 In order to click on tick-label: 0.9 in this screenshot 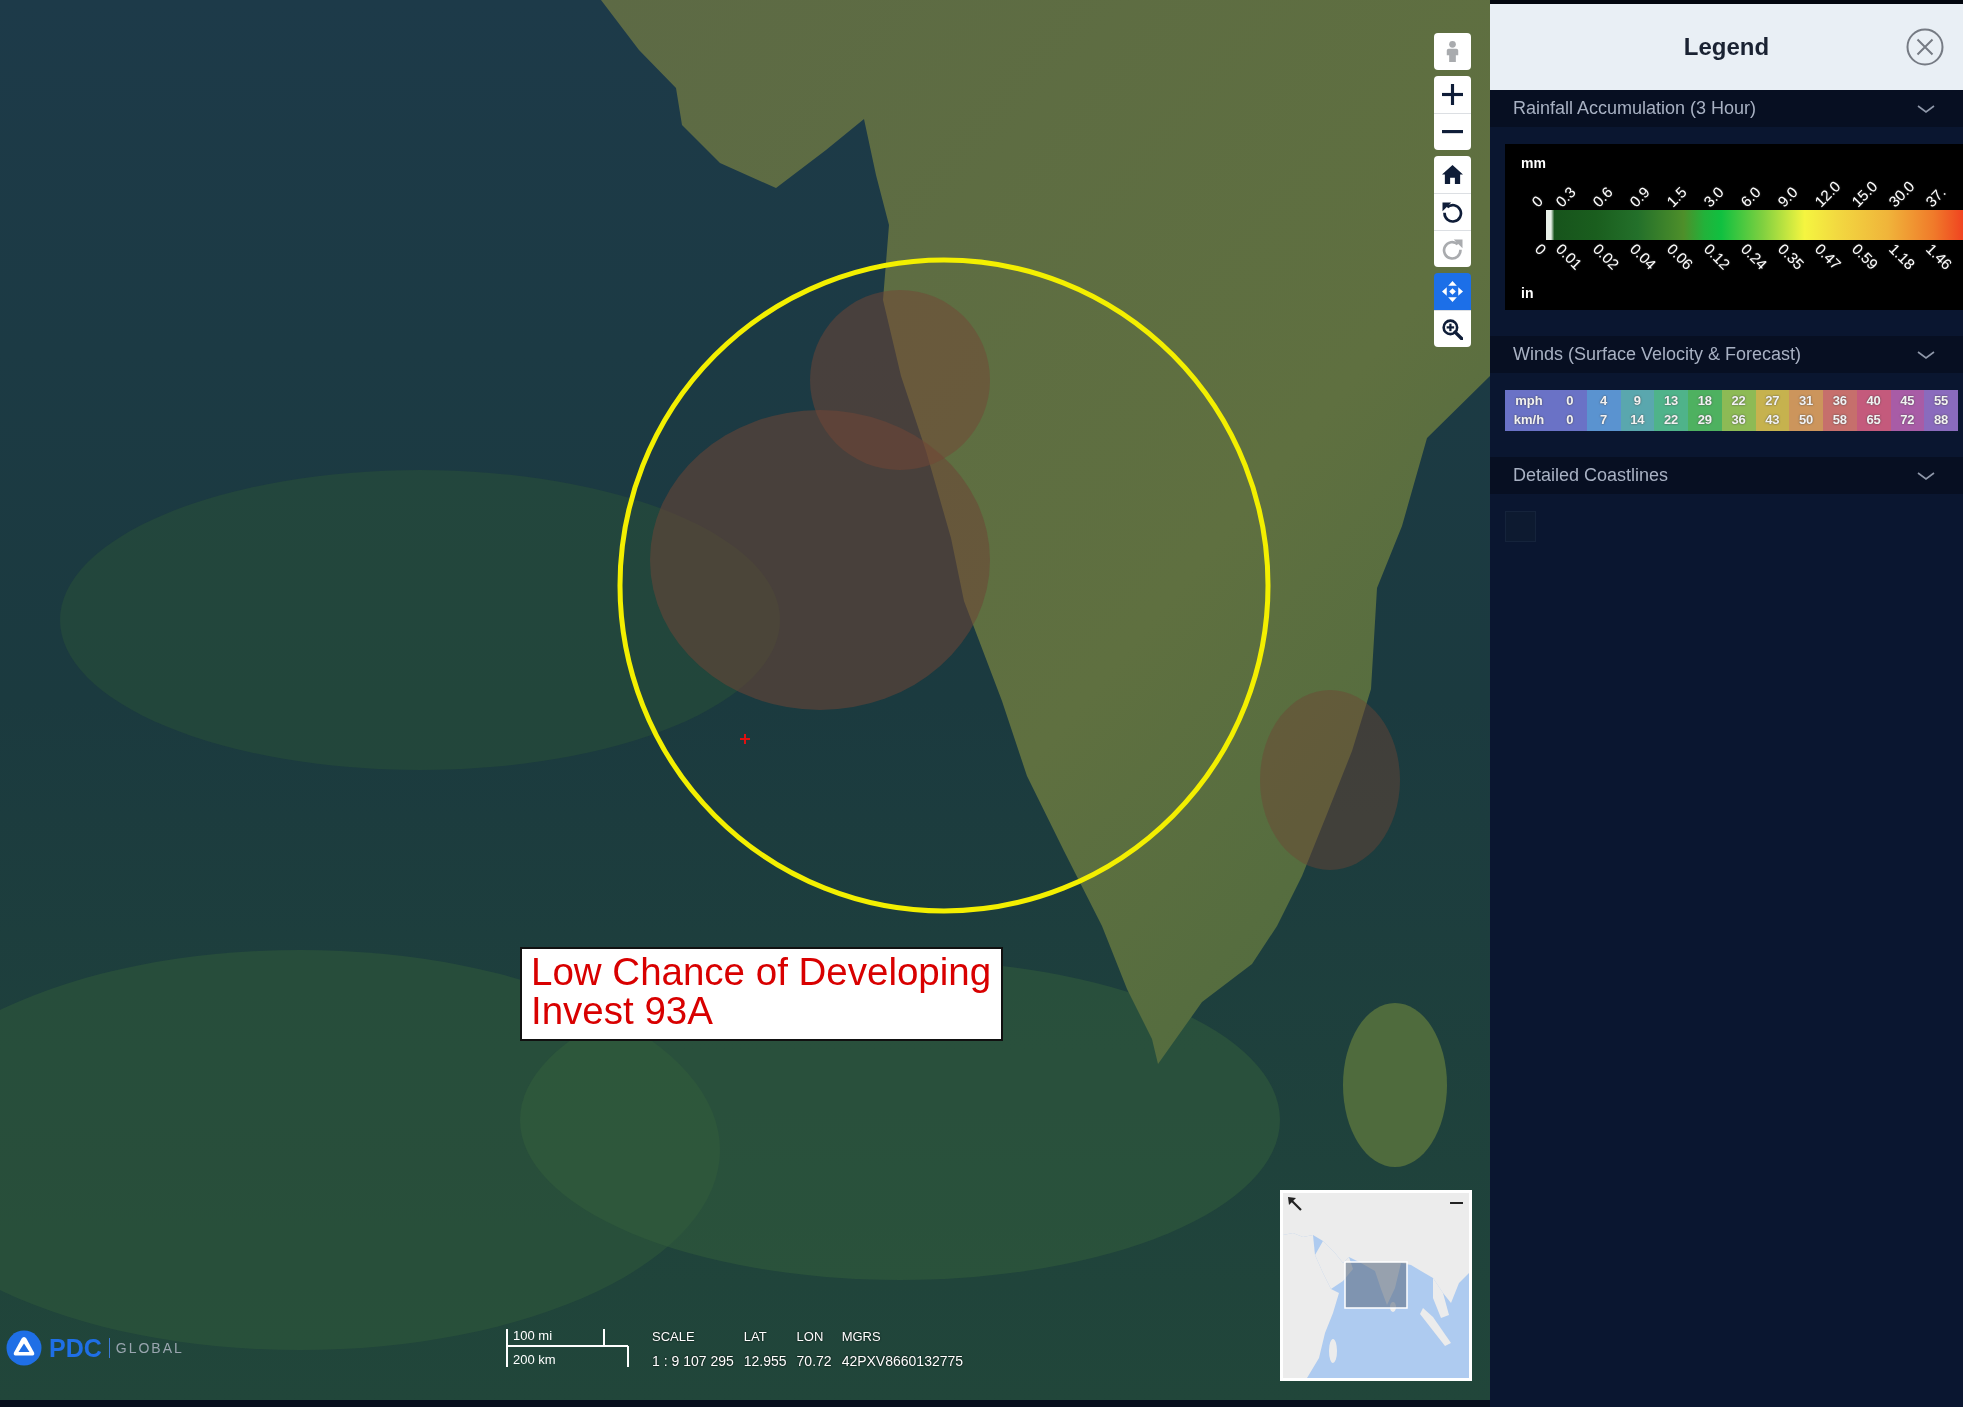, I will do `click(1639, 196)`.